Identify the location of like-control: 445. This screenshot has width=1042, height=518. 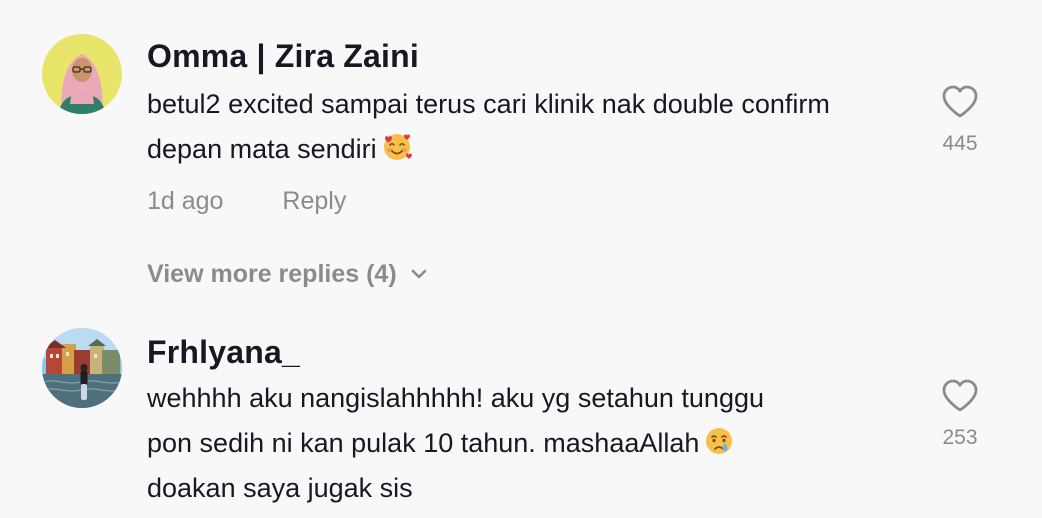
(960, 120).